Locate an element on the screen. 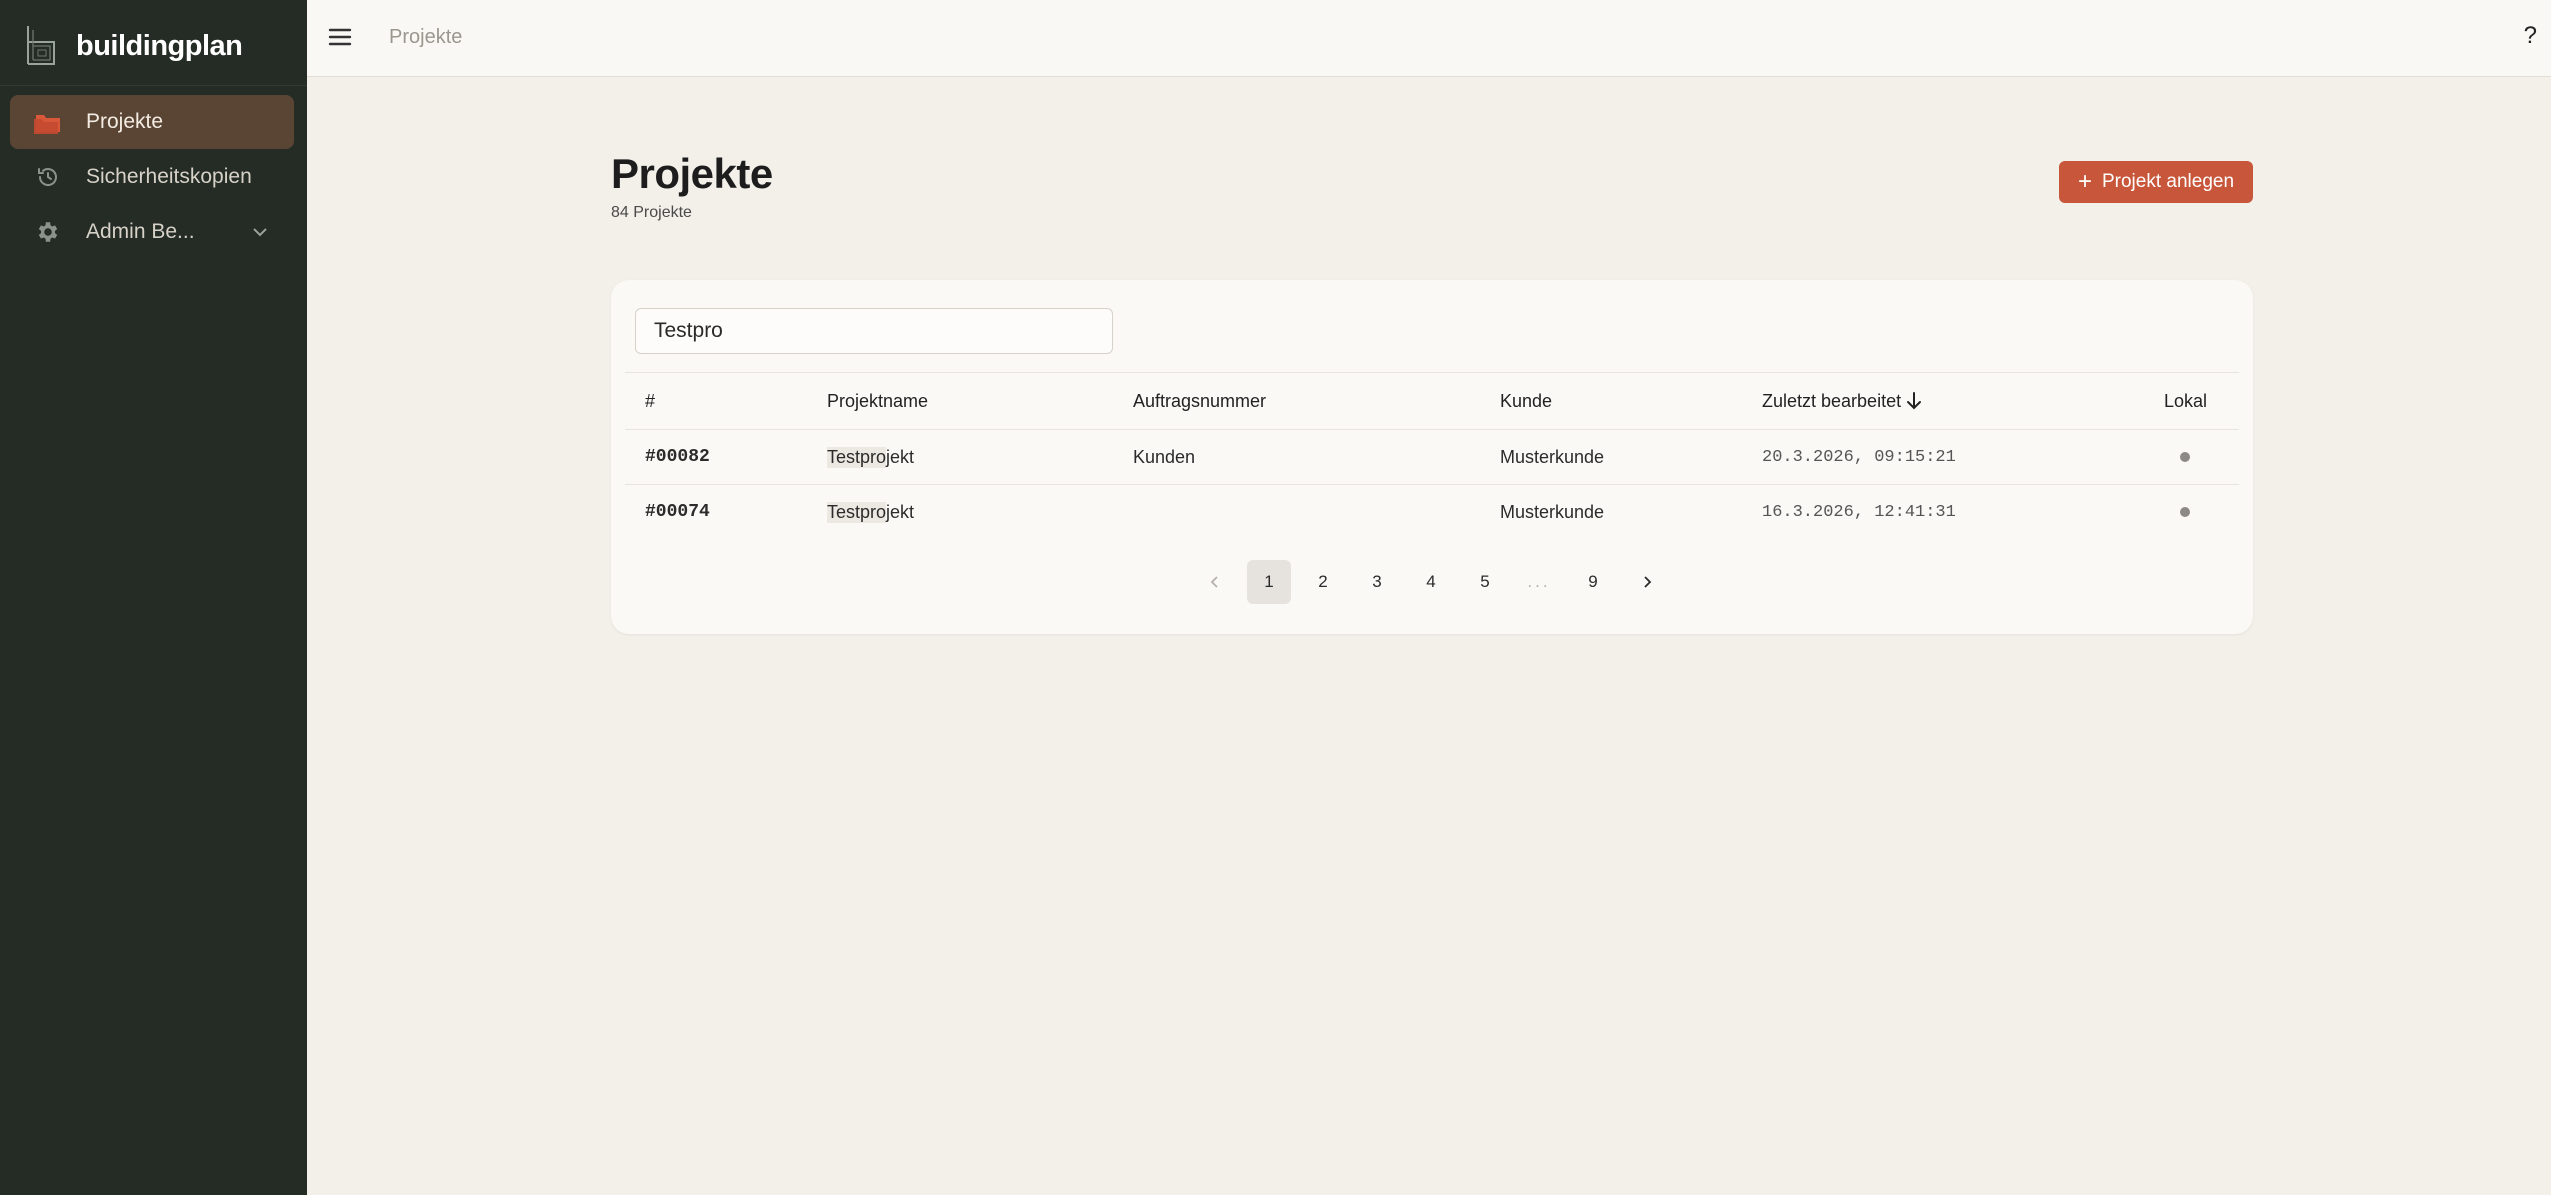 The image size is (2551, 1195). sidebar-item-label: Projekte is located at coordinates (125, 121).